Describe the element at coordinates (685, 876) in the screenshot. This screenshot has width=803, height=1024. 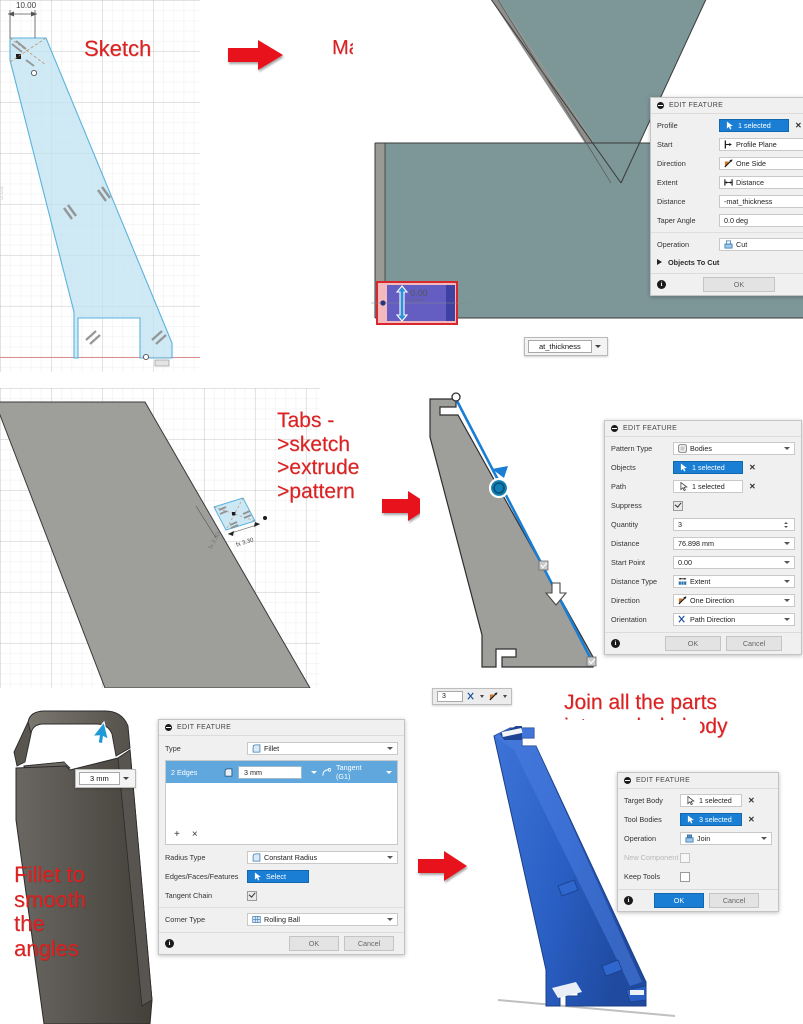
I see `keep-tools-checkbox` at that location.